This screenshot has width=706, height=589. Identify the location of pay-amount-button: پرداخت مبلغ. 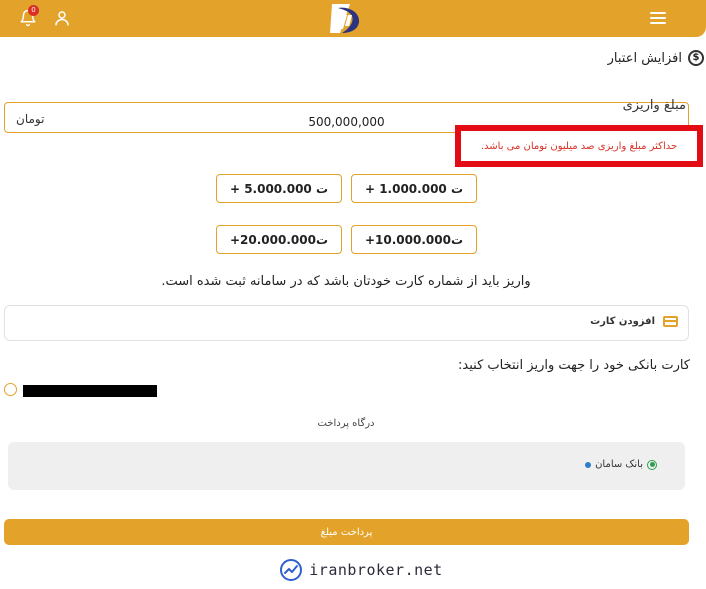
(346, 532).